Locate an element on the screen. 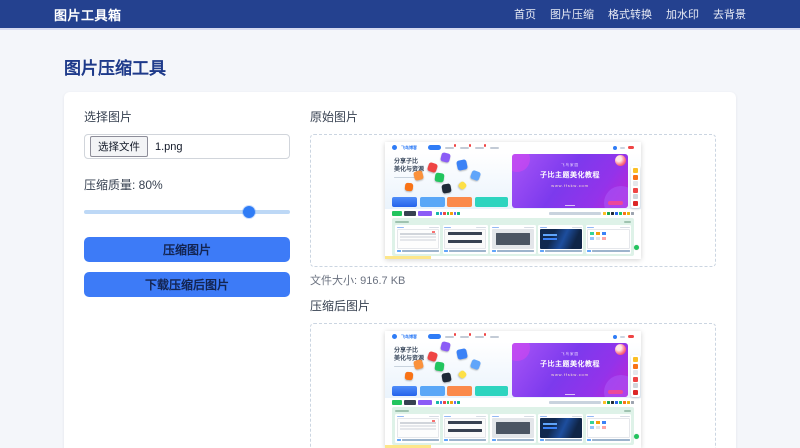  nav-link-watermark: 加水印 is located at coordinates (682, 14).